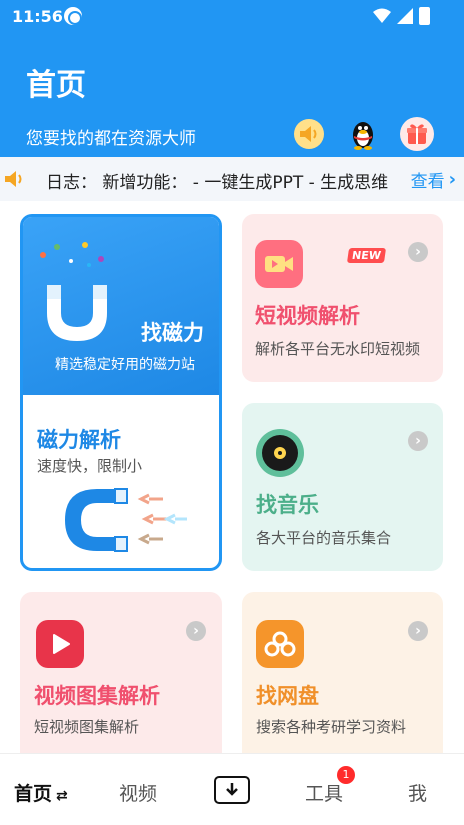  What do you see at coordinates (382, 15) in the screenshot?
I see `wifi-icon` at bounding box center [382, 15].